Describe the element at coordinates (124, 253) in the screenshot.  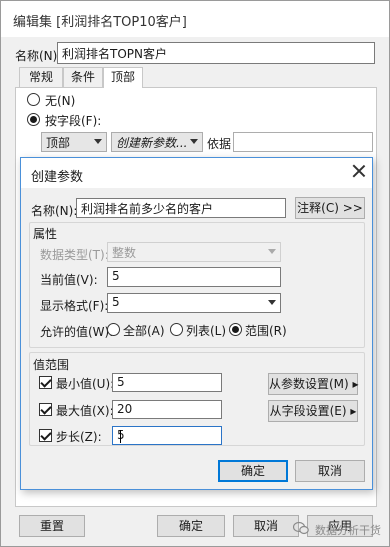
I see `data-type-value: 整数` at that location.